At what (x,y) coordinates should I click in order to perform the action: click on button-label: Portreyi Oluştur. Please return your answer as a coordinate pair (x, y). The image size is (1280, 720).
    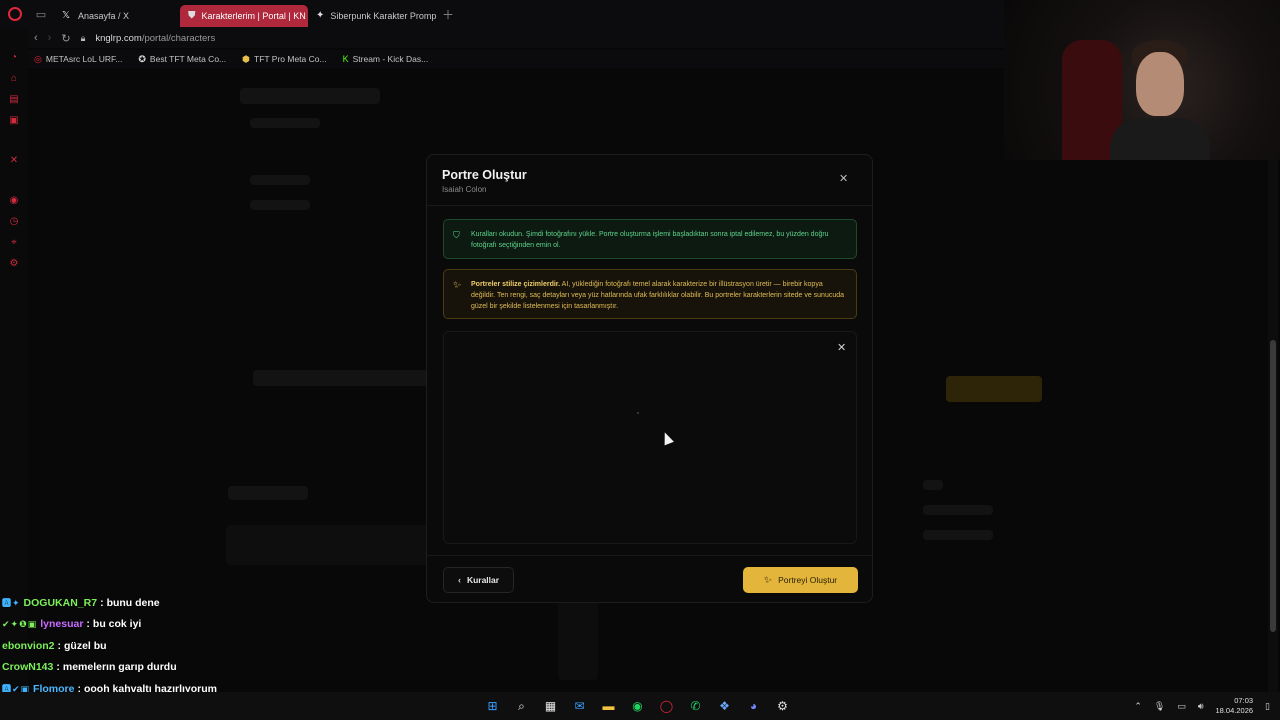
    Looking at the image, I should click on (808, 580).